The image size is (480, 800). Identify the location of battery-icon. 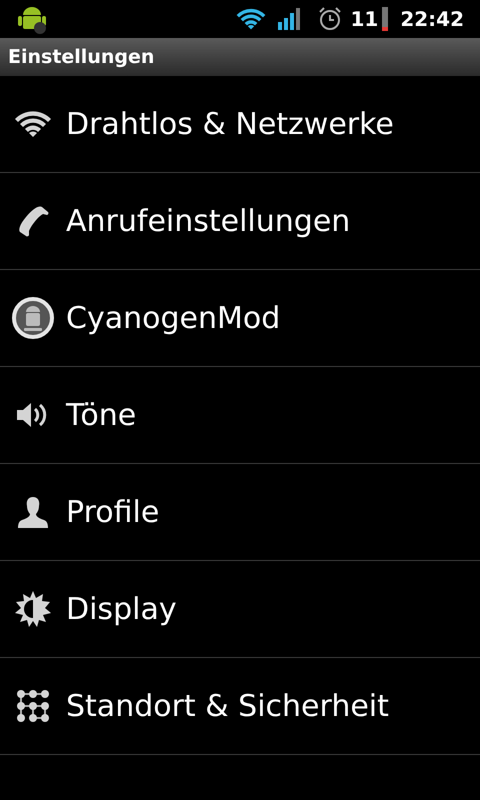
(385, 19).